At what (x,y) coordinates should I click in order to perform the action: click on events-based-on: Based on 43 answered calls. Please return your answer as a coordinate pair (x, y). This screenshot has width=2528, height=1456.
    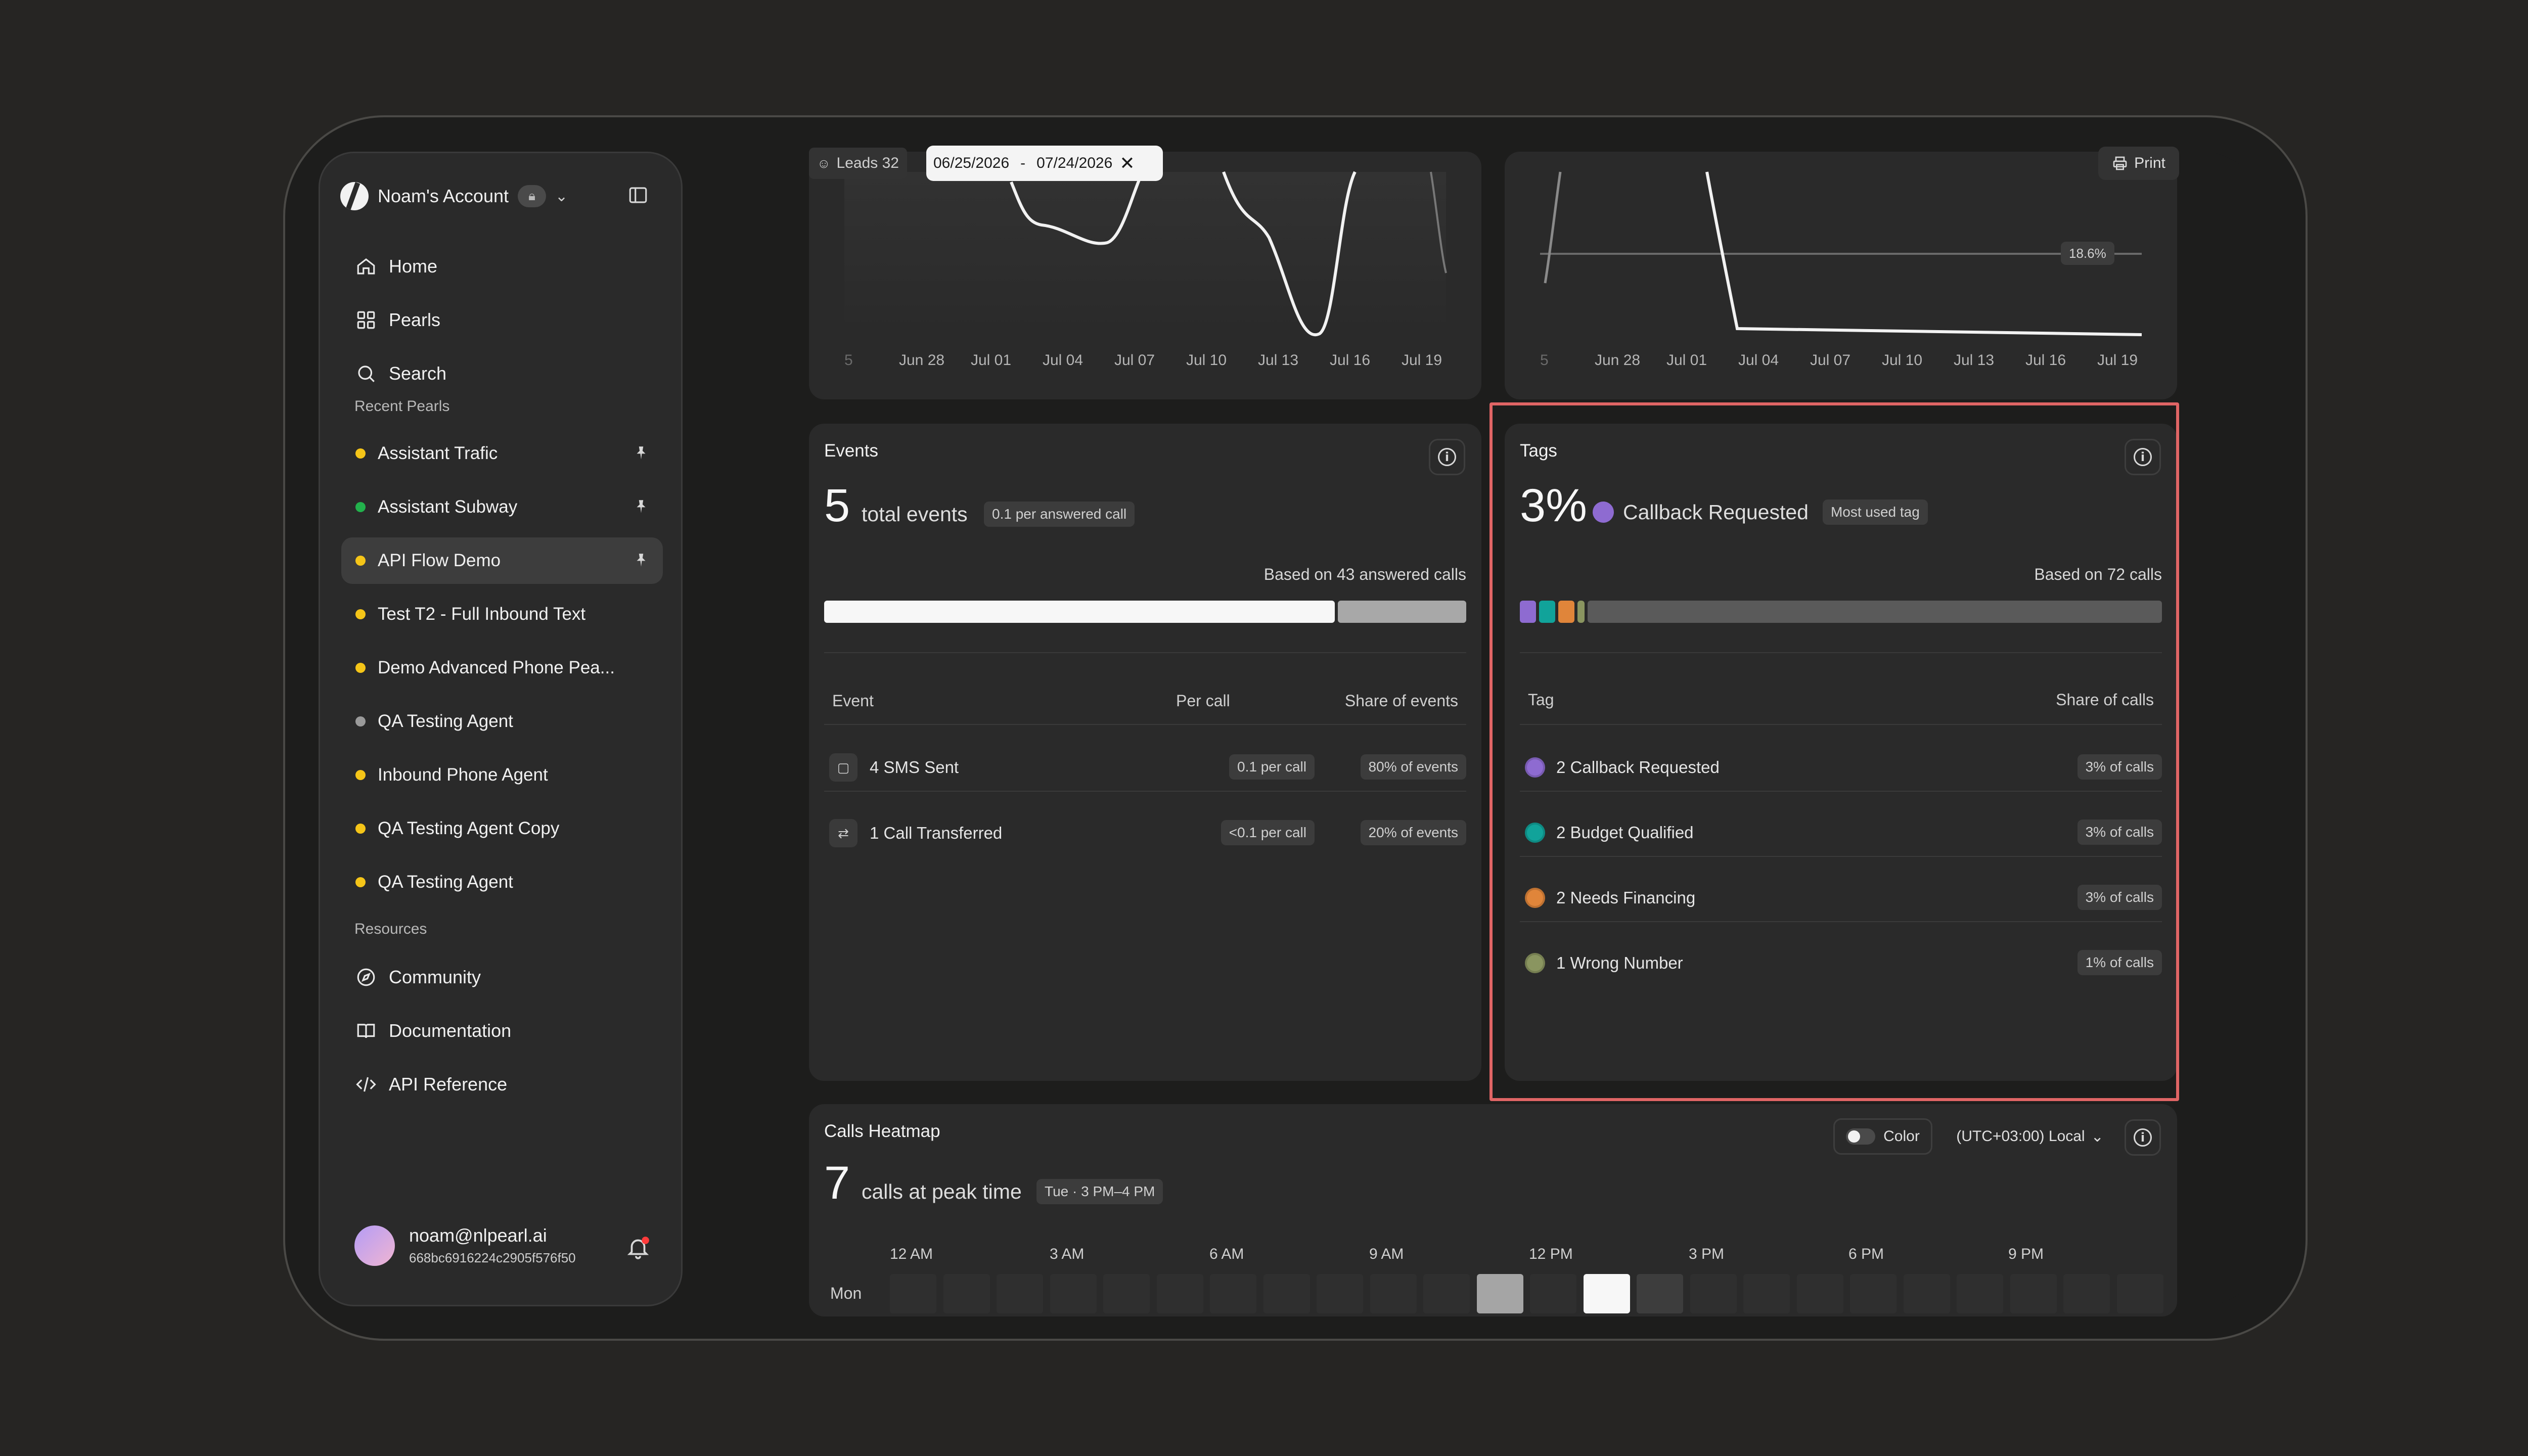
    Looking at the image, I should click on (1365, 574).